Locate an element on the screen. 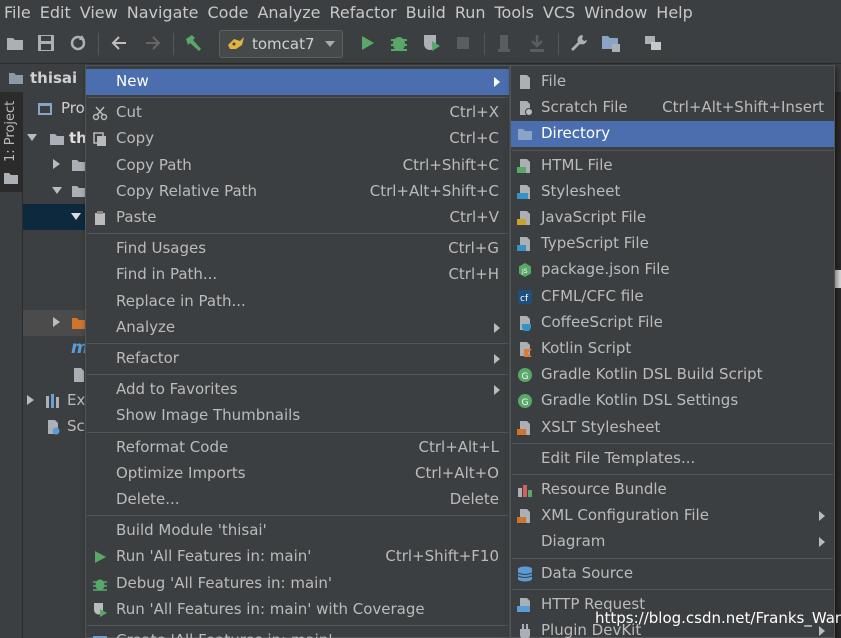 The height and width of the screenshot is (638, 841). menu-vcs: VCS is located at coordinates (562, 12).